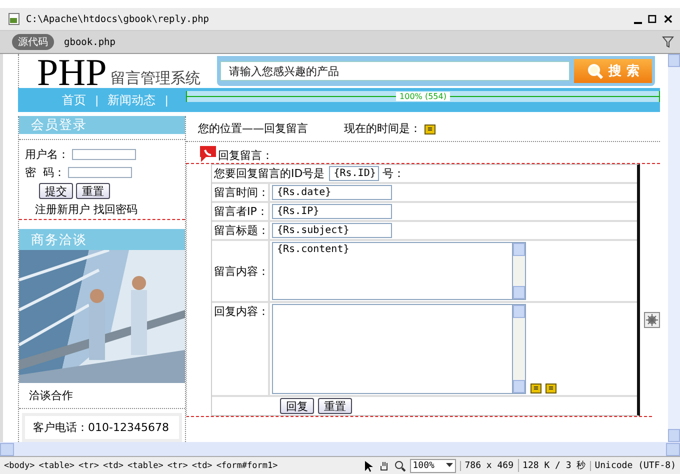  What do you see at coordinates (395, 71) in the screenshot?
I see `search-field: 请输入您感兴趣的产品` at bounding box center [395, 71].